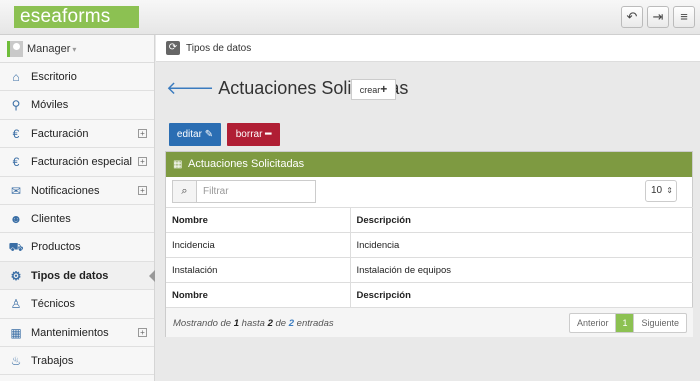 This screenshot has width=700, height=381. Describe the element at coordinates (246, 164) in the screenshot. I see `panel-title: Actuaciones Solicitadas` at that location.